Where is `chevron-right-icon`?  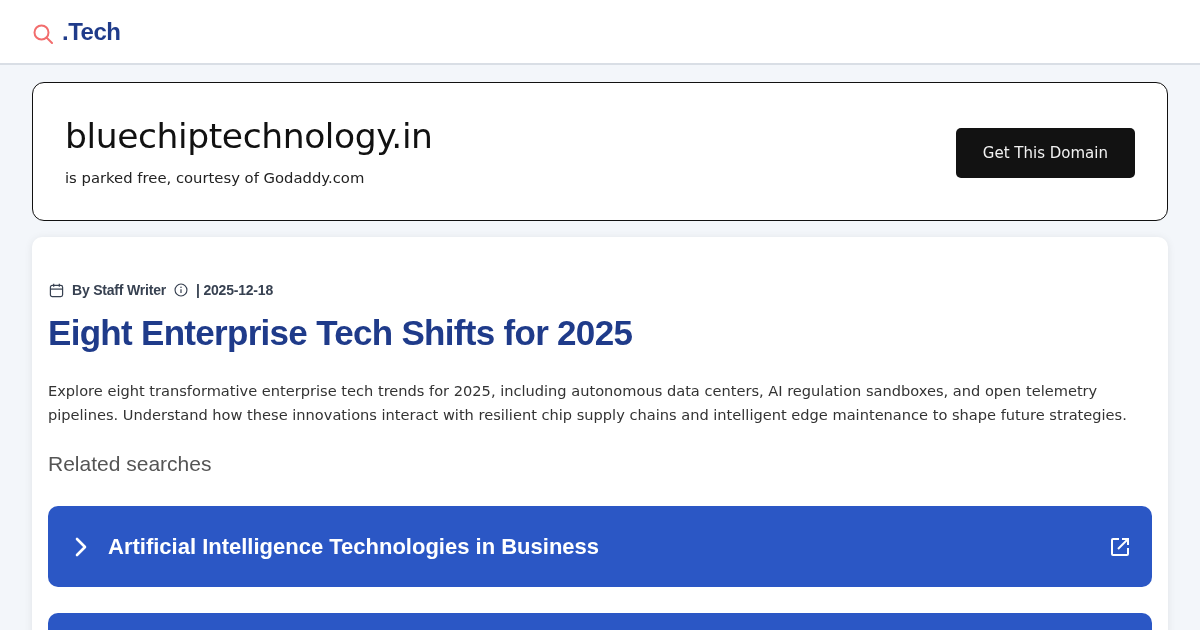
chevron-right-icon is located at coordinates (81, 546).